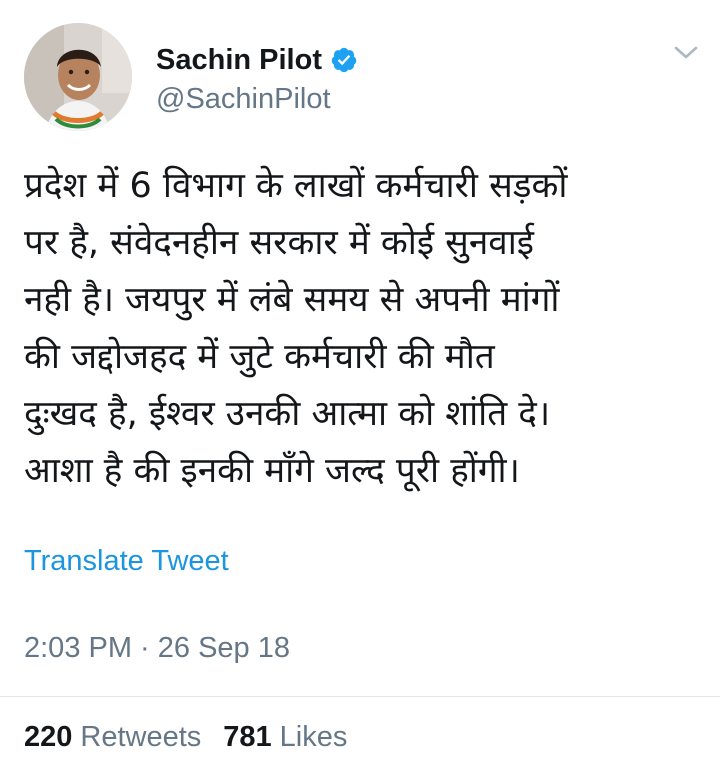 The height and width of the screenshot is (776, 720). What do you see at coordinates (313, 737) in the screenshot?
I see `likes-label: Likes` at bounding box center [313, 737].